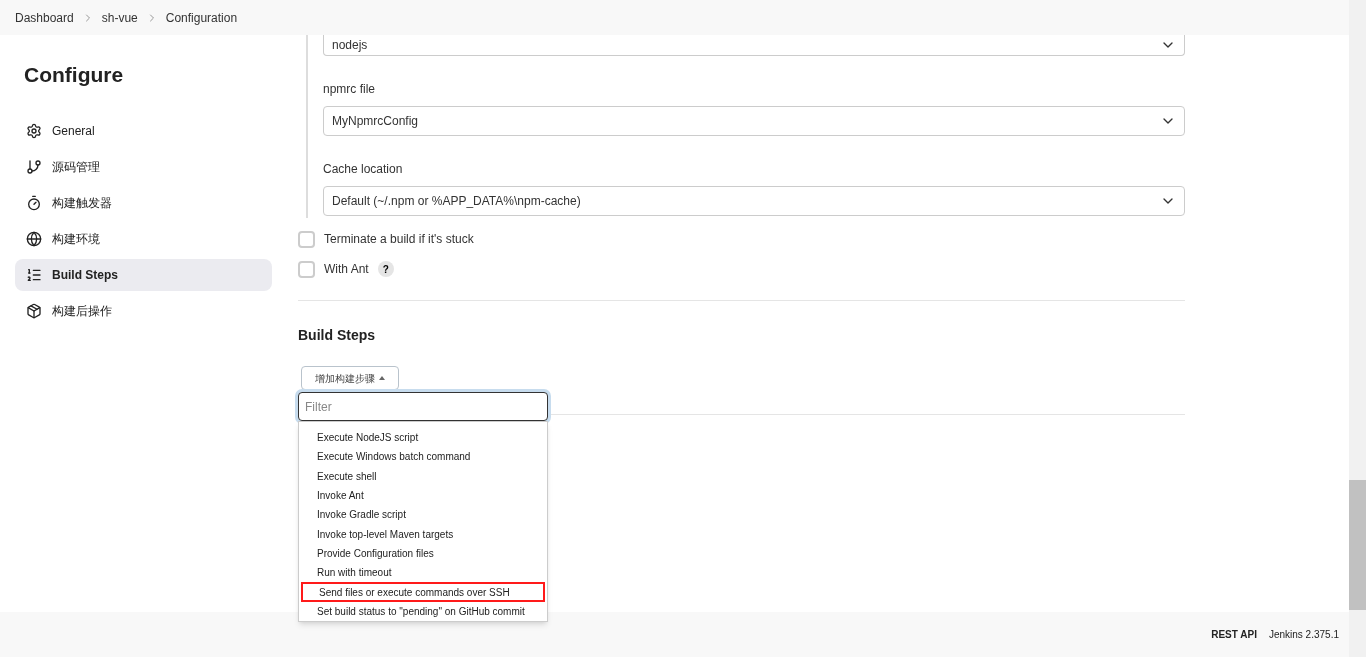  Describe the element at coordinates (754, 201) in the screenshot. I see `select-field: Default (~/.npm or %APP_DATA%\npm-cache)` at that location.